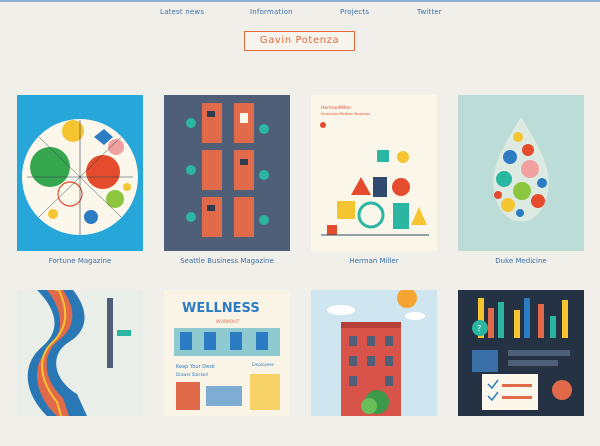 This screenshot has width=600, height=446. I want to click on workout-label: WORKOUT, so click(228, 322).